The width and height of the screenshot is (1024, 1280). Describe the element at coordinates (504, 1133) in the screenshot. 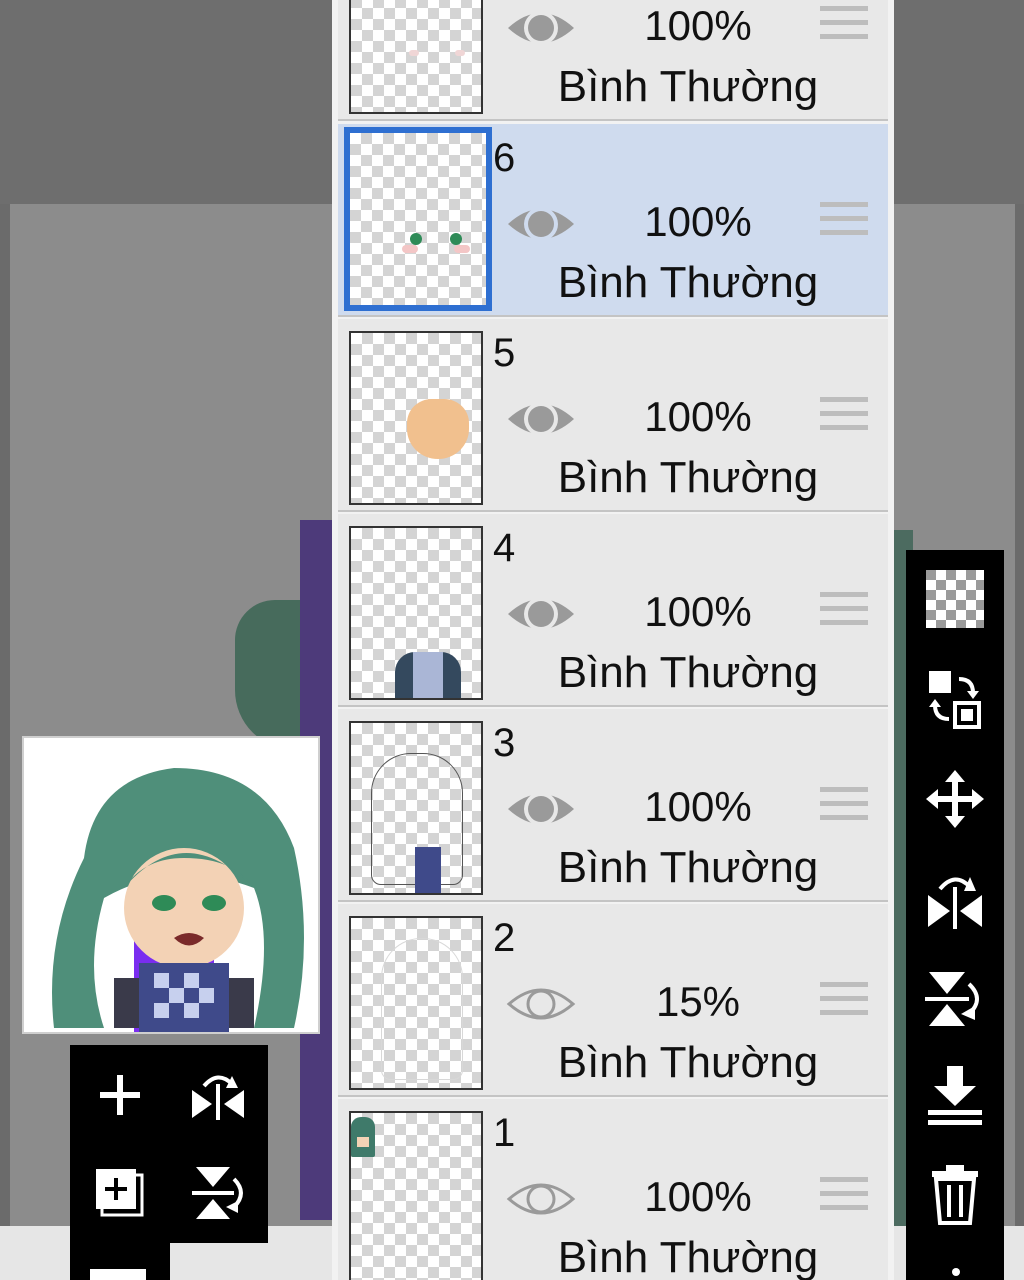

I see `layer-number: 1` at that location.